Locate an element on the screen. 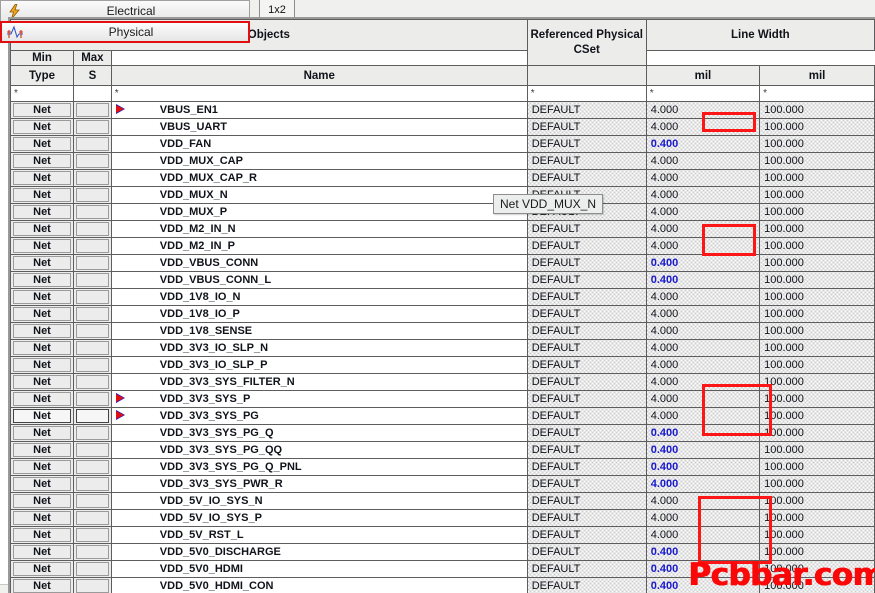 The image size is (875, 593). table-row: Net VDD_3V3_SYS_P DEFAULT 4.000 100.000 is located at coordinates (442, 399).